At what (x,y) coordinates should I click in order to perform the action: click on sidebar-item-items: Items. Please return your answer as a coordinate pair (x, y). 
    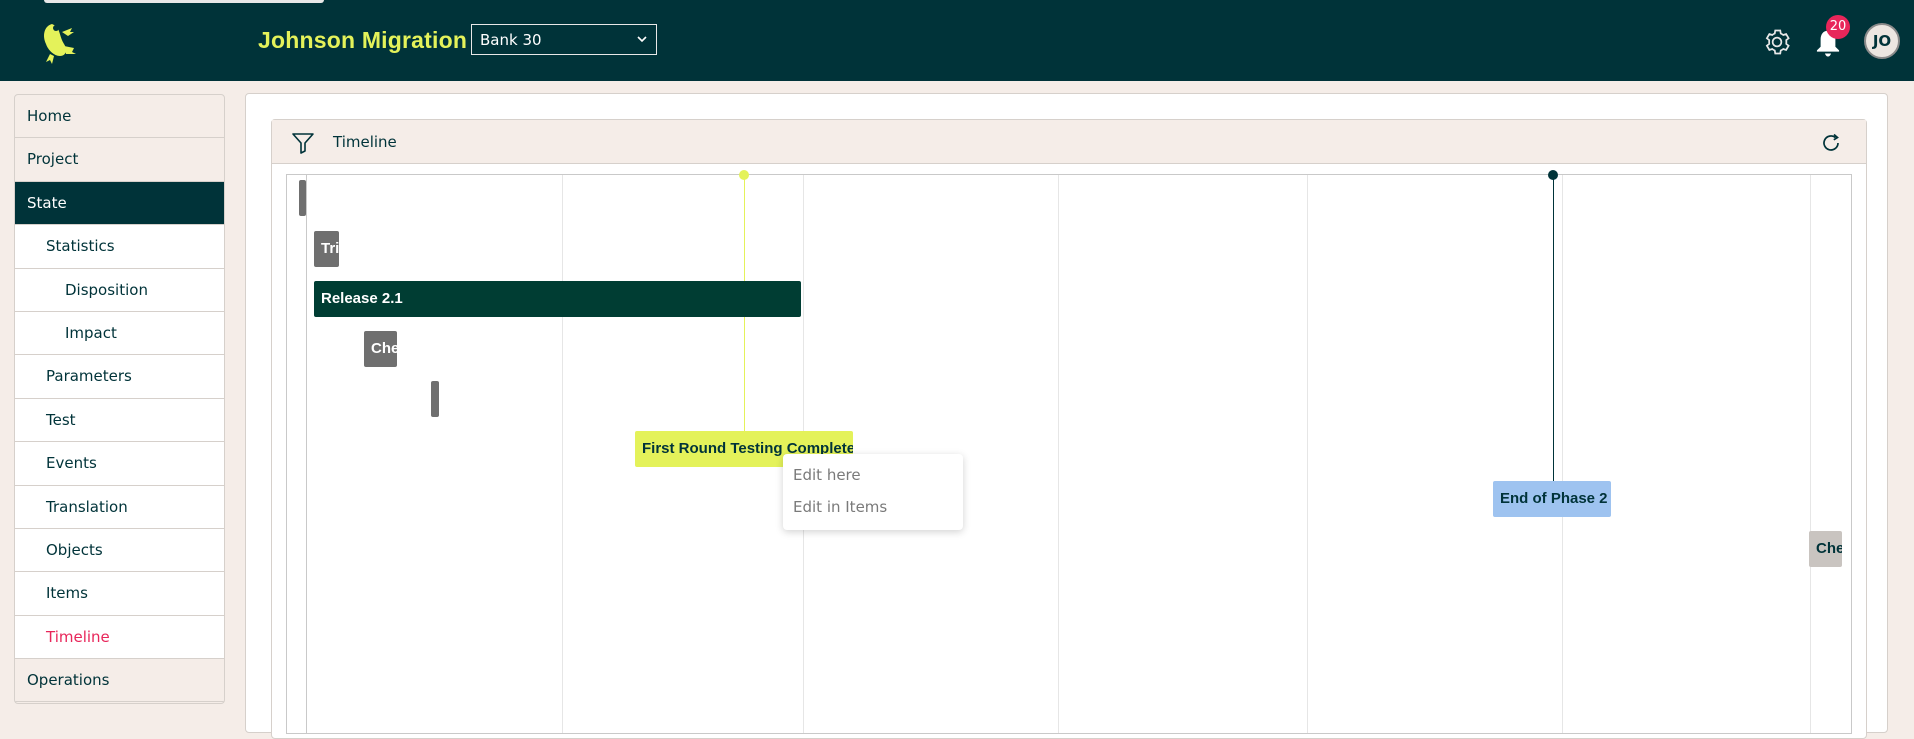
    Looking at the image, I should click on (119, 594).